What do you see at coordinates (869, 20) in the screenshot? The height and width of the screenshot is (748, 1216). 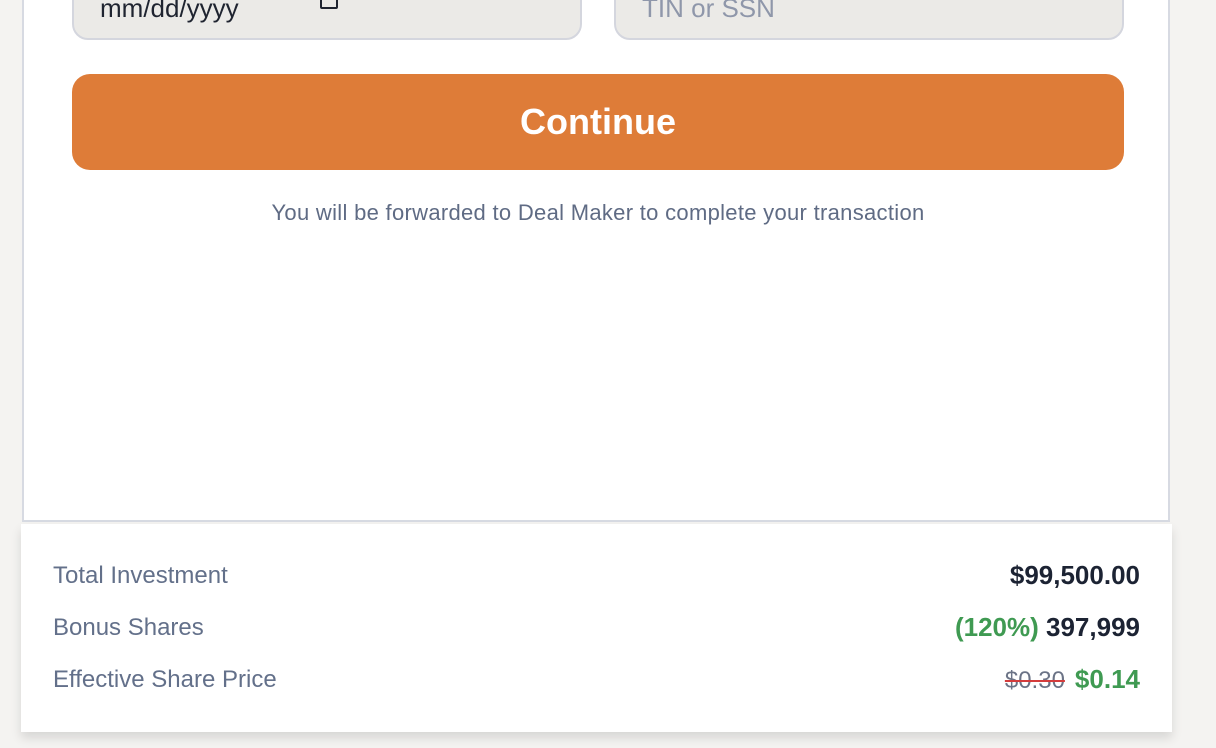 I see `tin-ssn-input: TIN or SSN` at bounding box center [869, 20].